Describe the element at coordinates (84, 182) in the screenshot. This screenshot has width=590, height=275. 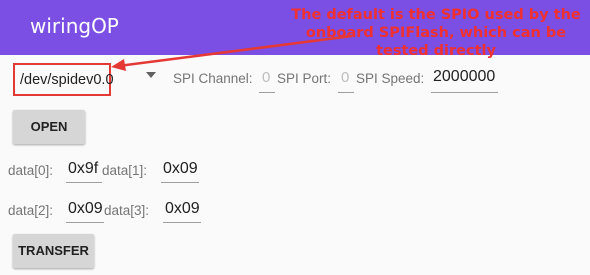
I see `data0-underline` at that location.